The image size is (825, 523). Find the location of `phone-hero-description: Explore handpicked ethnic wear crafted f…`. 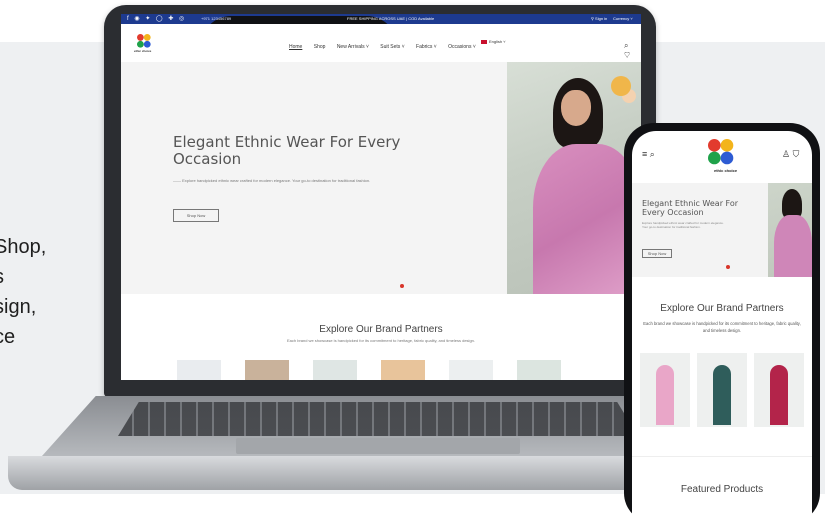

phone-hero-description: Explore handpicked ethnic wear crafted f… is located at coordinates (683, 225).